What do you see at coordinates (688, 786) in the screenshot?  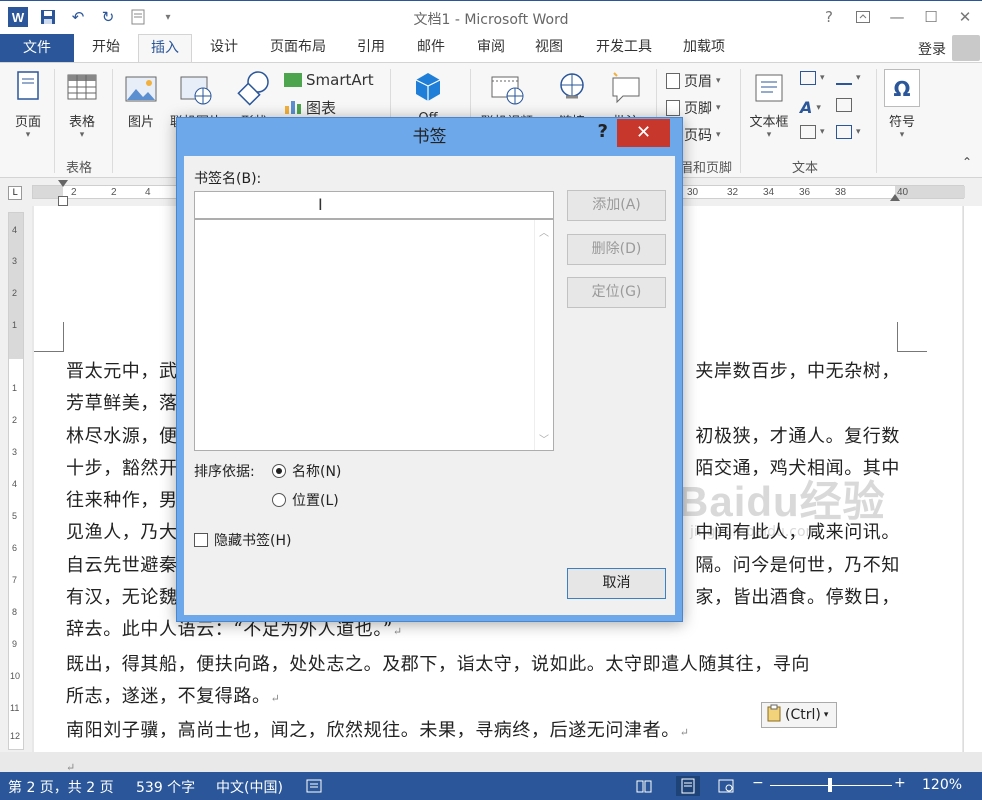 I see `print-layout-icon` at bounding box center [688, 786].